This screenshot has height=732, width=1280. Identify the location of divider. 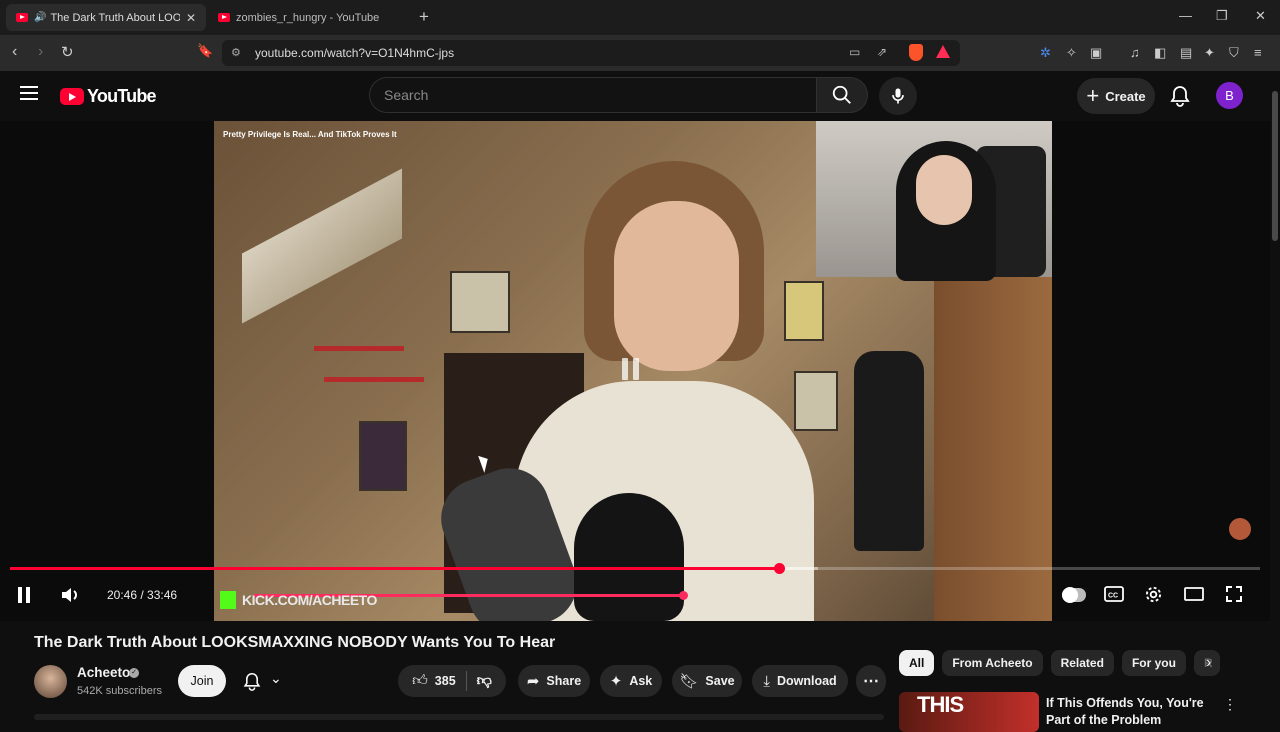
(466, 681).